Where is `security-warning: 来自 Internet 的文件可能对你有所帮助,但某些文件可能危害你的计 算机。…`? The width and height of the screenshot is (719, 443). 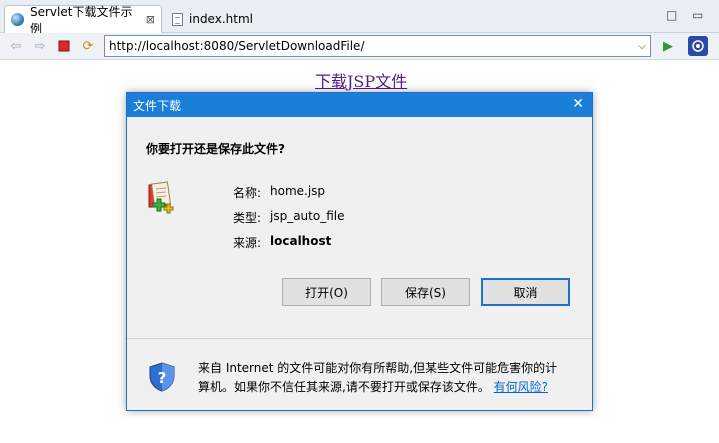 security-warning: 来自 Internet 的文件可能对你有所帮助,但某些文件可能危害你的计 算机。… is located at coordinates (388, 378).